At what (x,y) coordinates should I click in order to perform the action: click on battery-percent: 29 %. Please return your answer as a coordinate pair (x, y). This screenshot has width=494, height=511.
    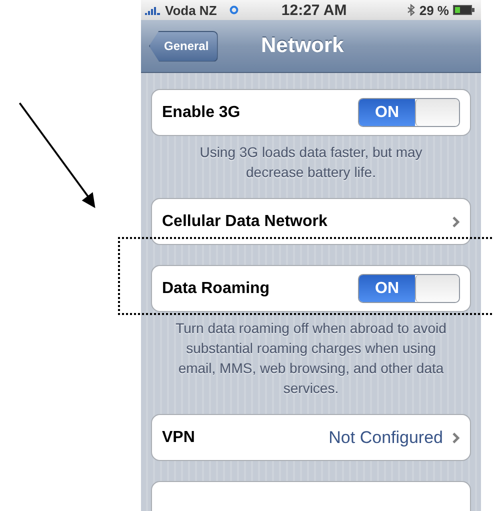
    Looking at the image, I should click on (434, 10).